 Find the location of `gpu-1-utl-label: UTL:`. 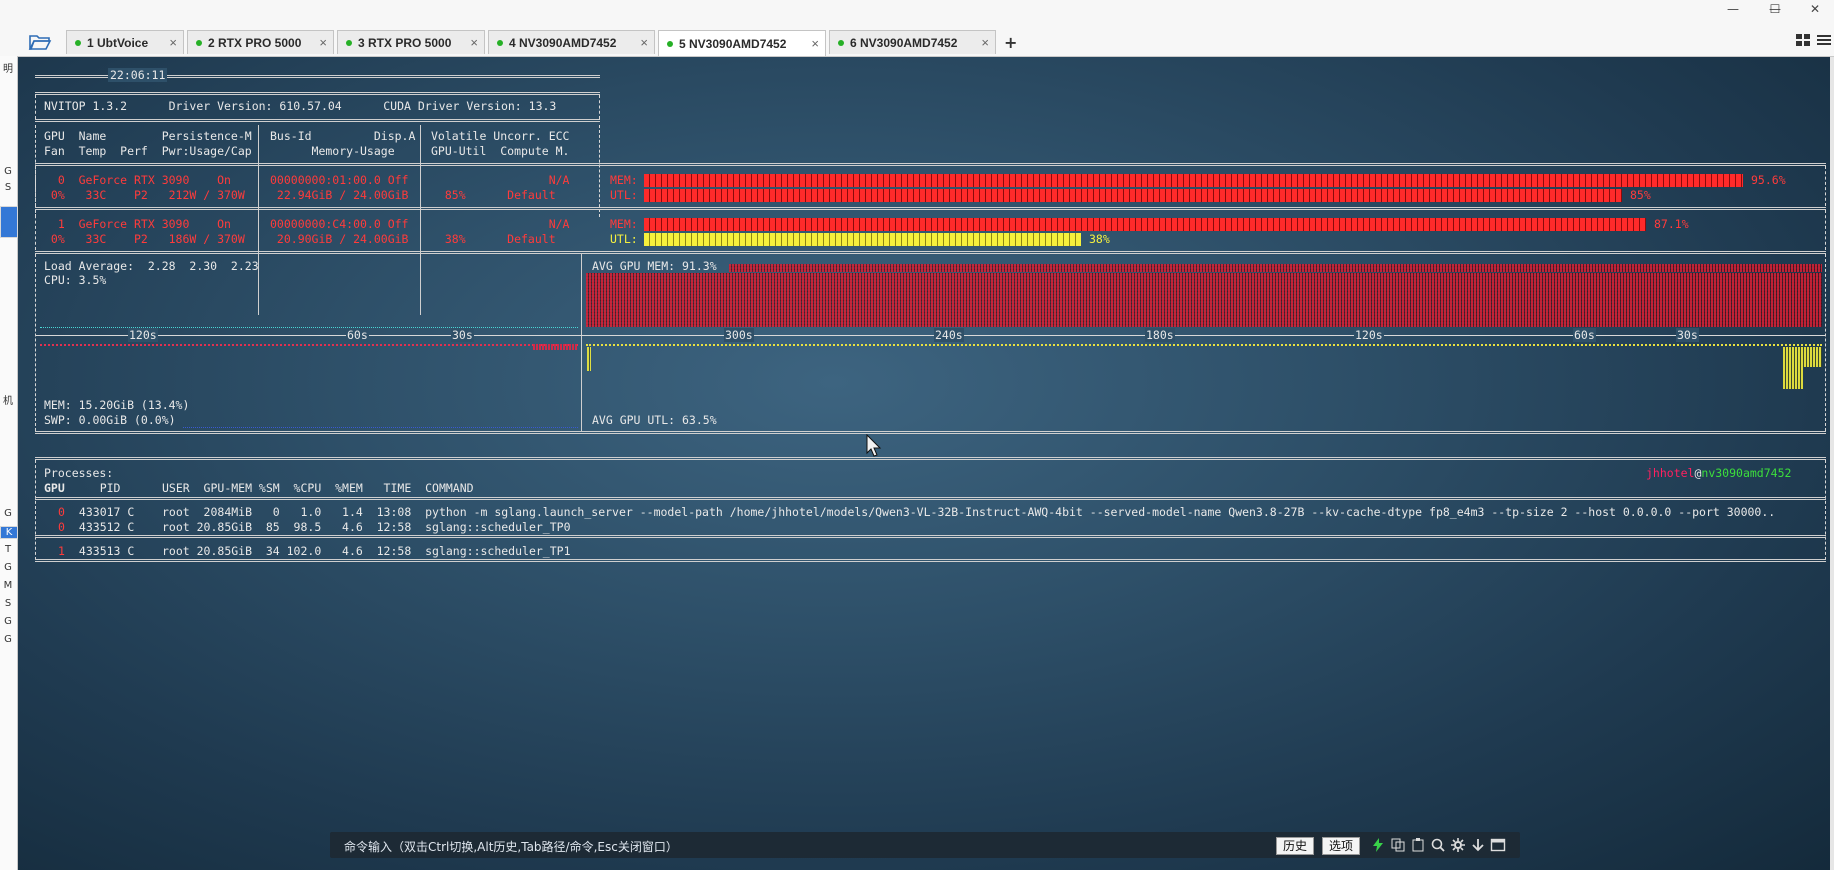

gpu-1-utl-label: UTL: is located at coordinates (624, 239).